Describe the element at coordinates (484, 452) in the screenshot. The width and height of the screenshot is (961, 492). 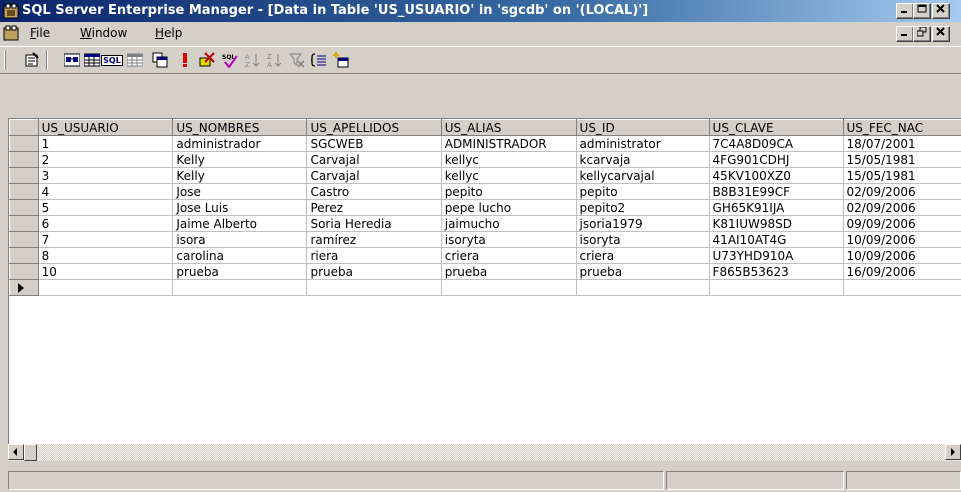
I see `horizontal-scrollbar` at that location.